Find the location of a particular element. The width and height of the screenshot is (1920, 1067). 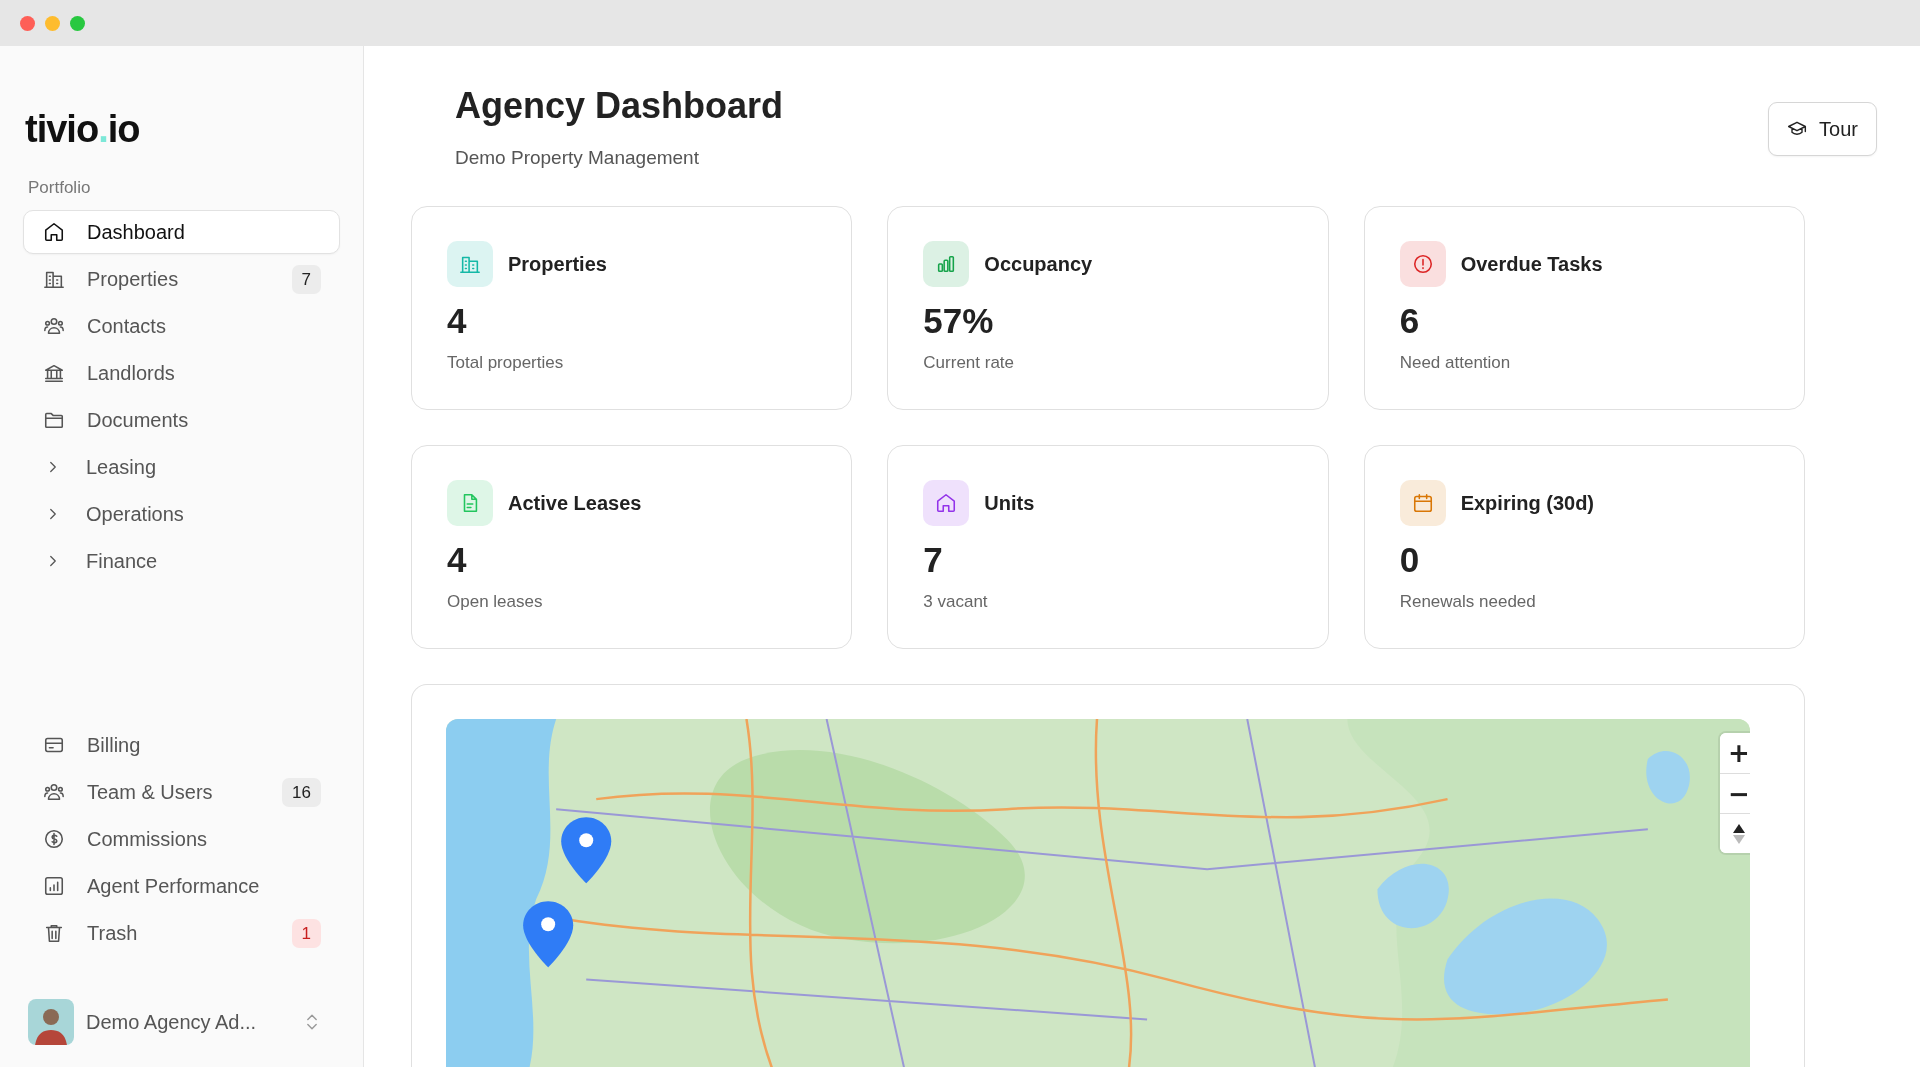

card-title: Expiring (30d) is located at coordinates (1527, 503).